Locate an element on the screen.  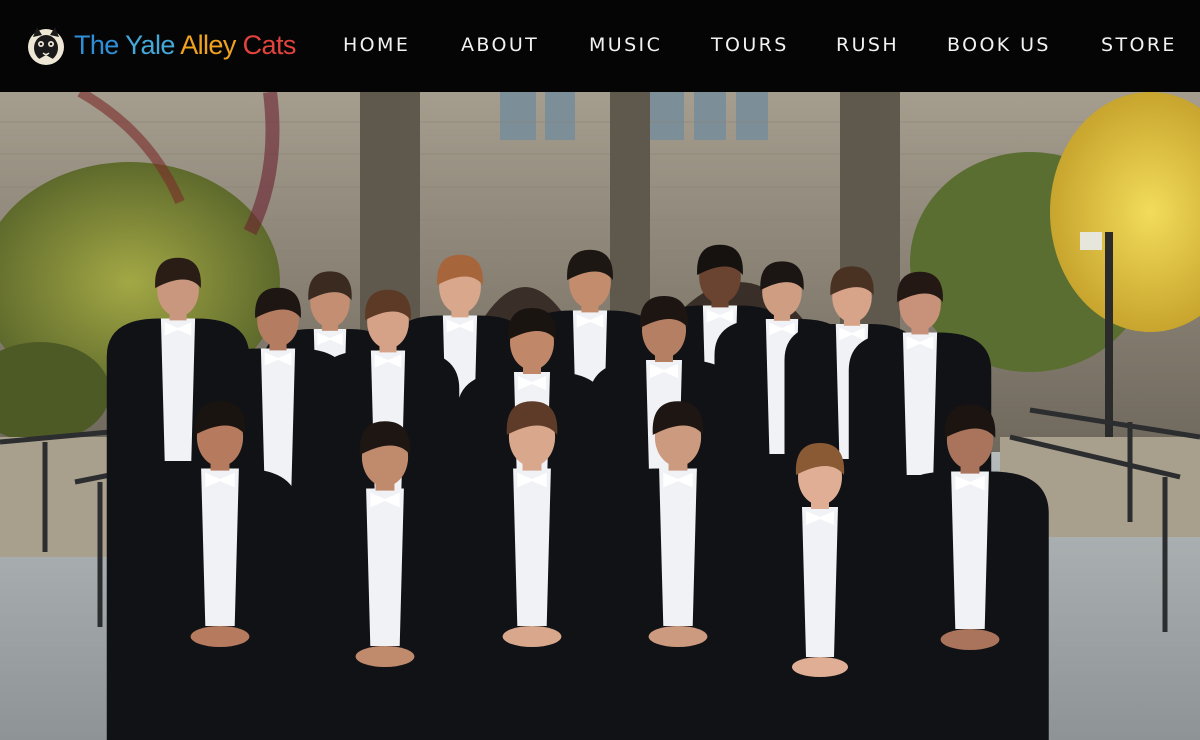
lamp-post is located at coordinates (1109, 342).